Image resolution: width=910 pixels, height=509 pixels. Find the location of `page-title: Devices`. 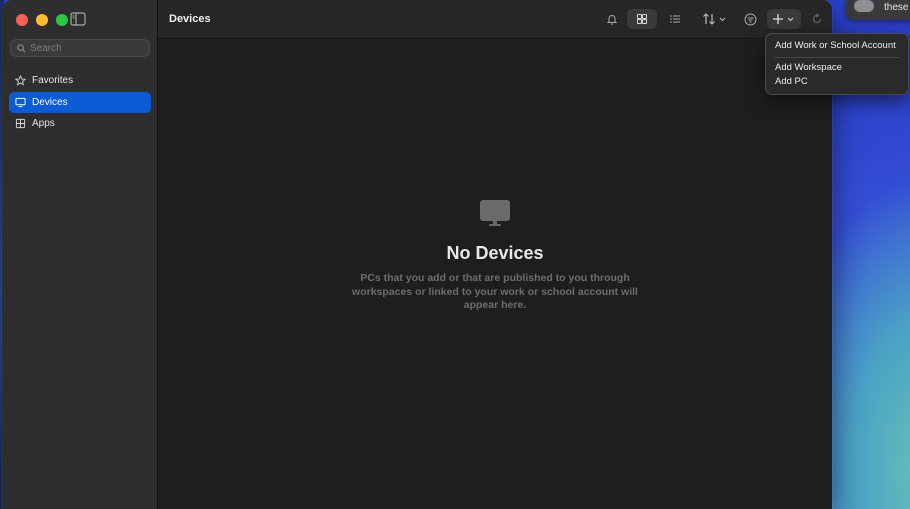

page-title: Devices is located at coordinates (190, 19).